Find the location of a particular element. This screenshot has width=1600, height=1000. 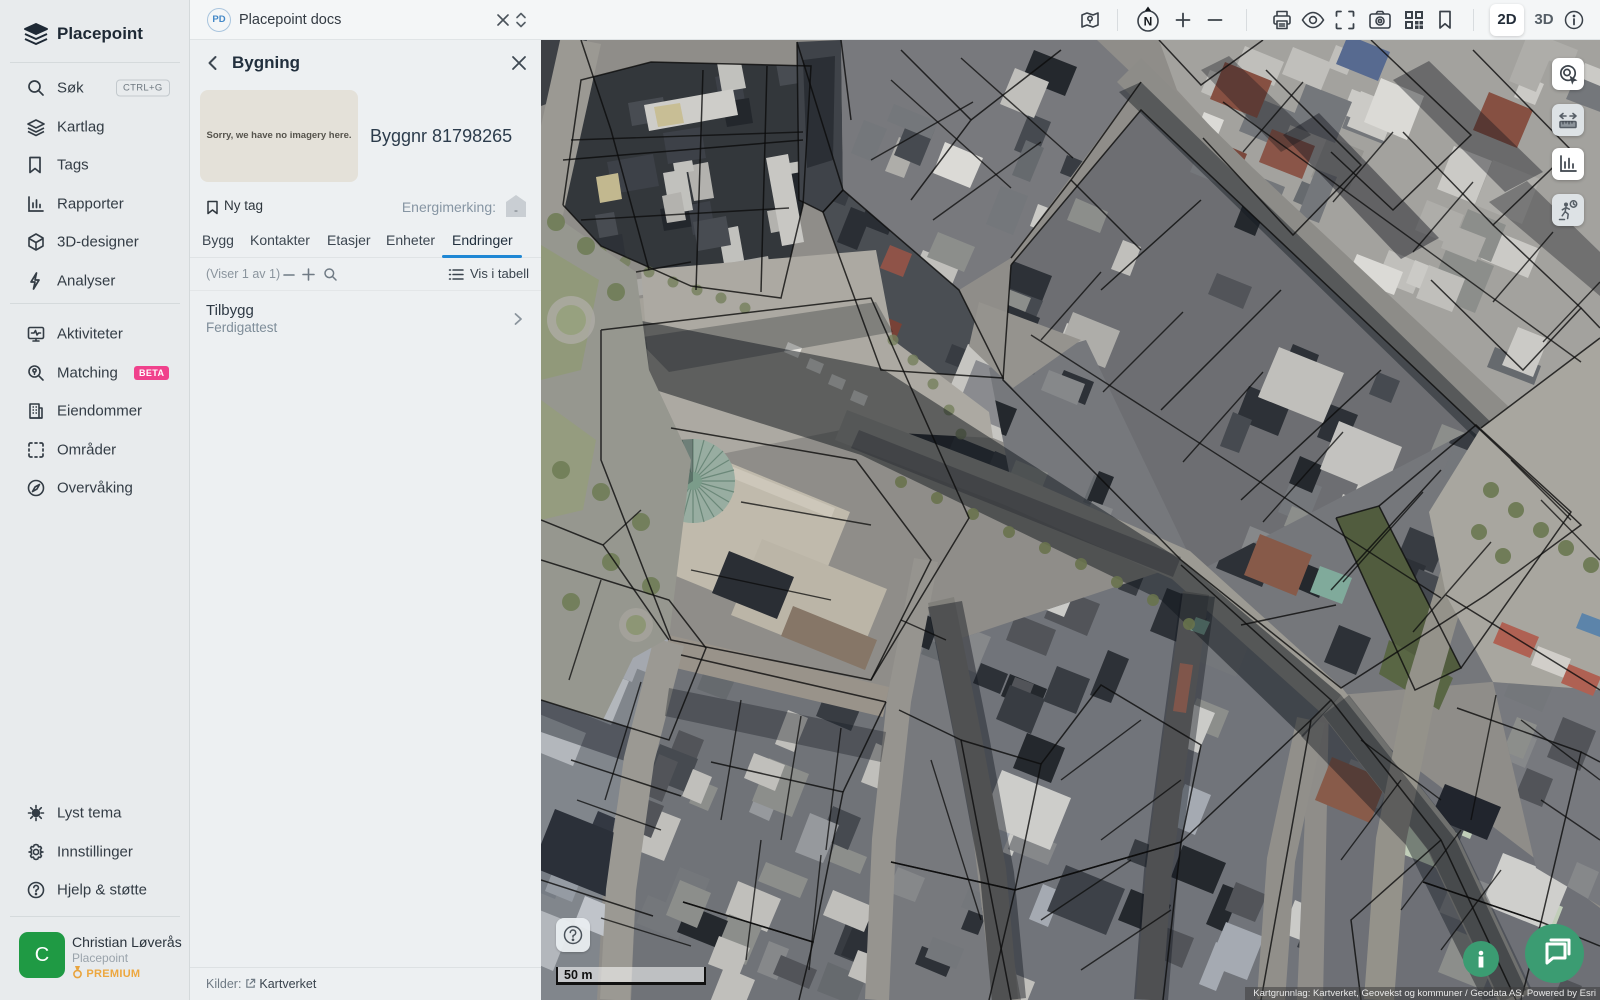

svg-text: N is located at coordinates (1148, 21).